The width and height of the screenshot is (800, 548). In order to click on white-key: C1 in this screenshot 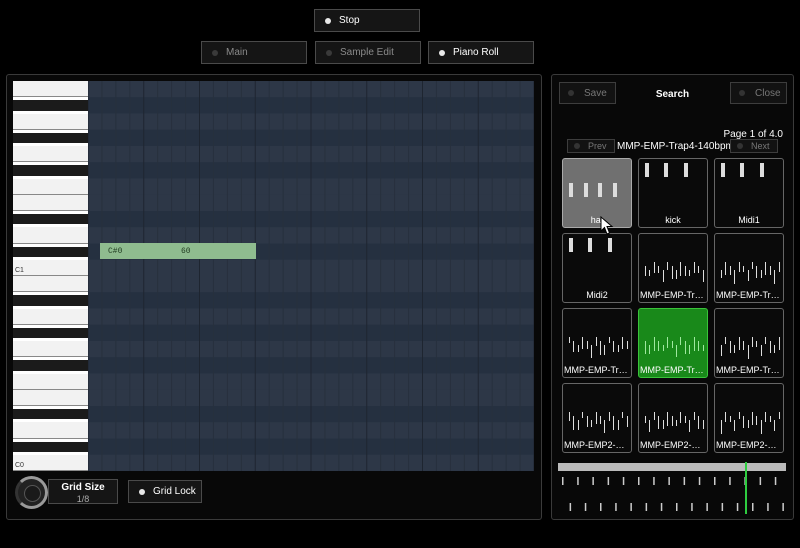, I will do `click(50, 267)`.